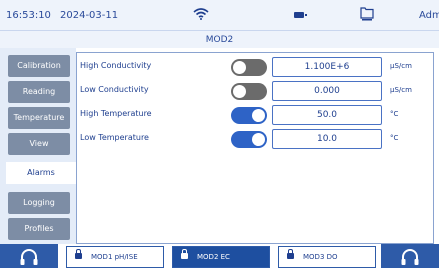 This screenshot has height=268, width=439. I want to click on tab-calibration: Calibration, so click(39, 66).